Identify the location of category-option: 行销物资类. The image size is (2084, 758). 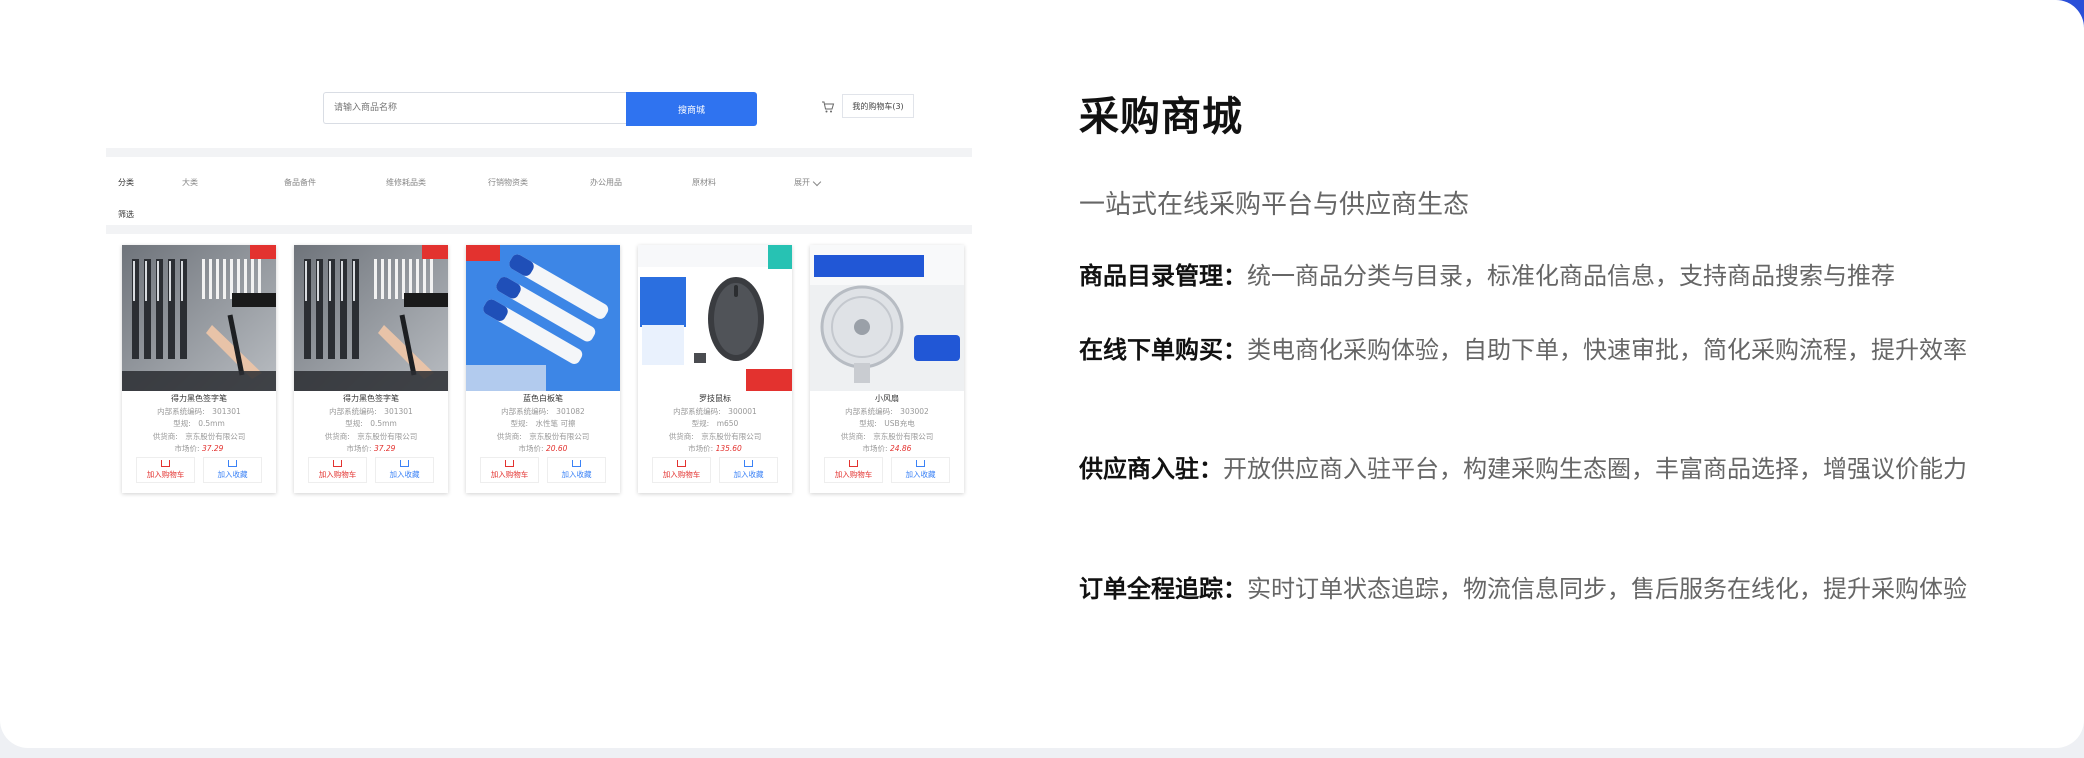
(539, 182).